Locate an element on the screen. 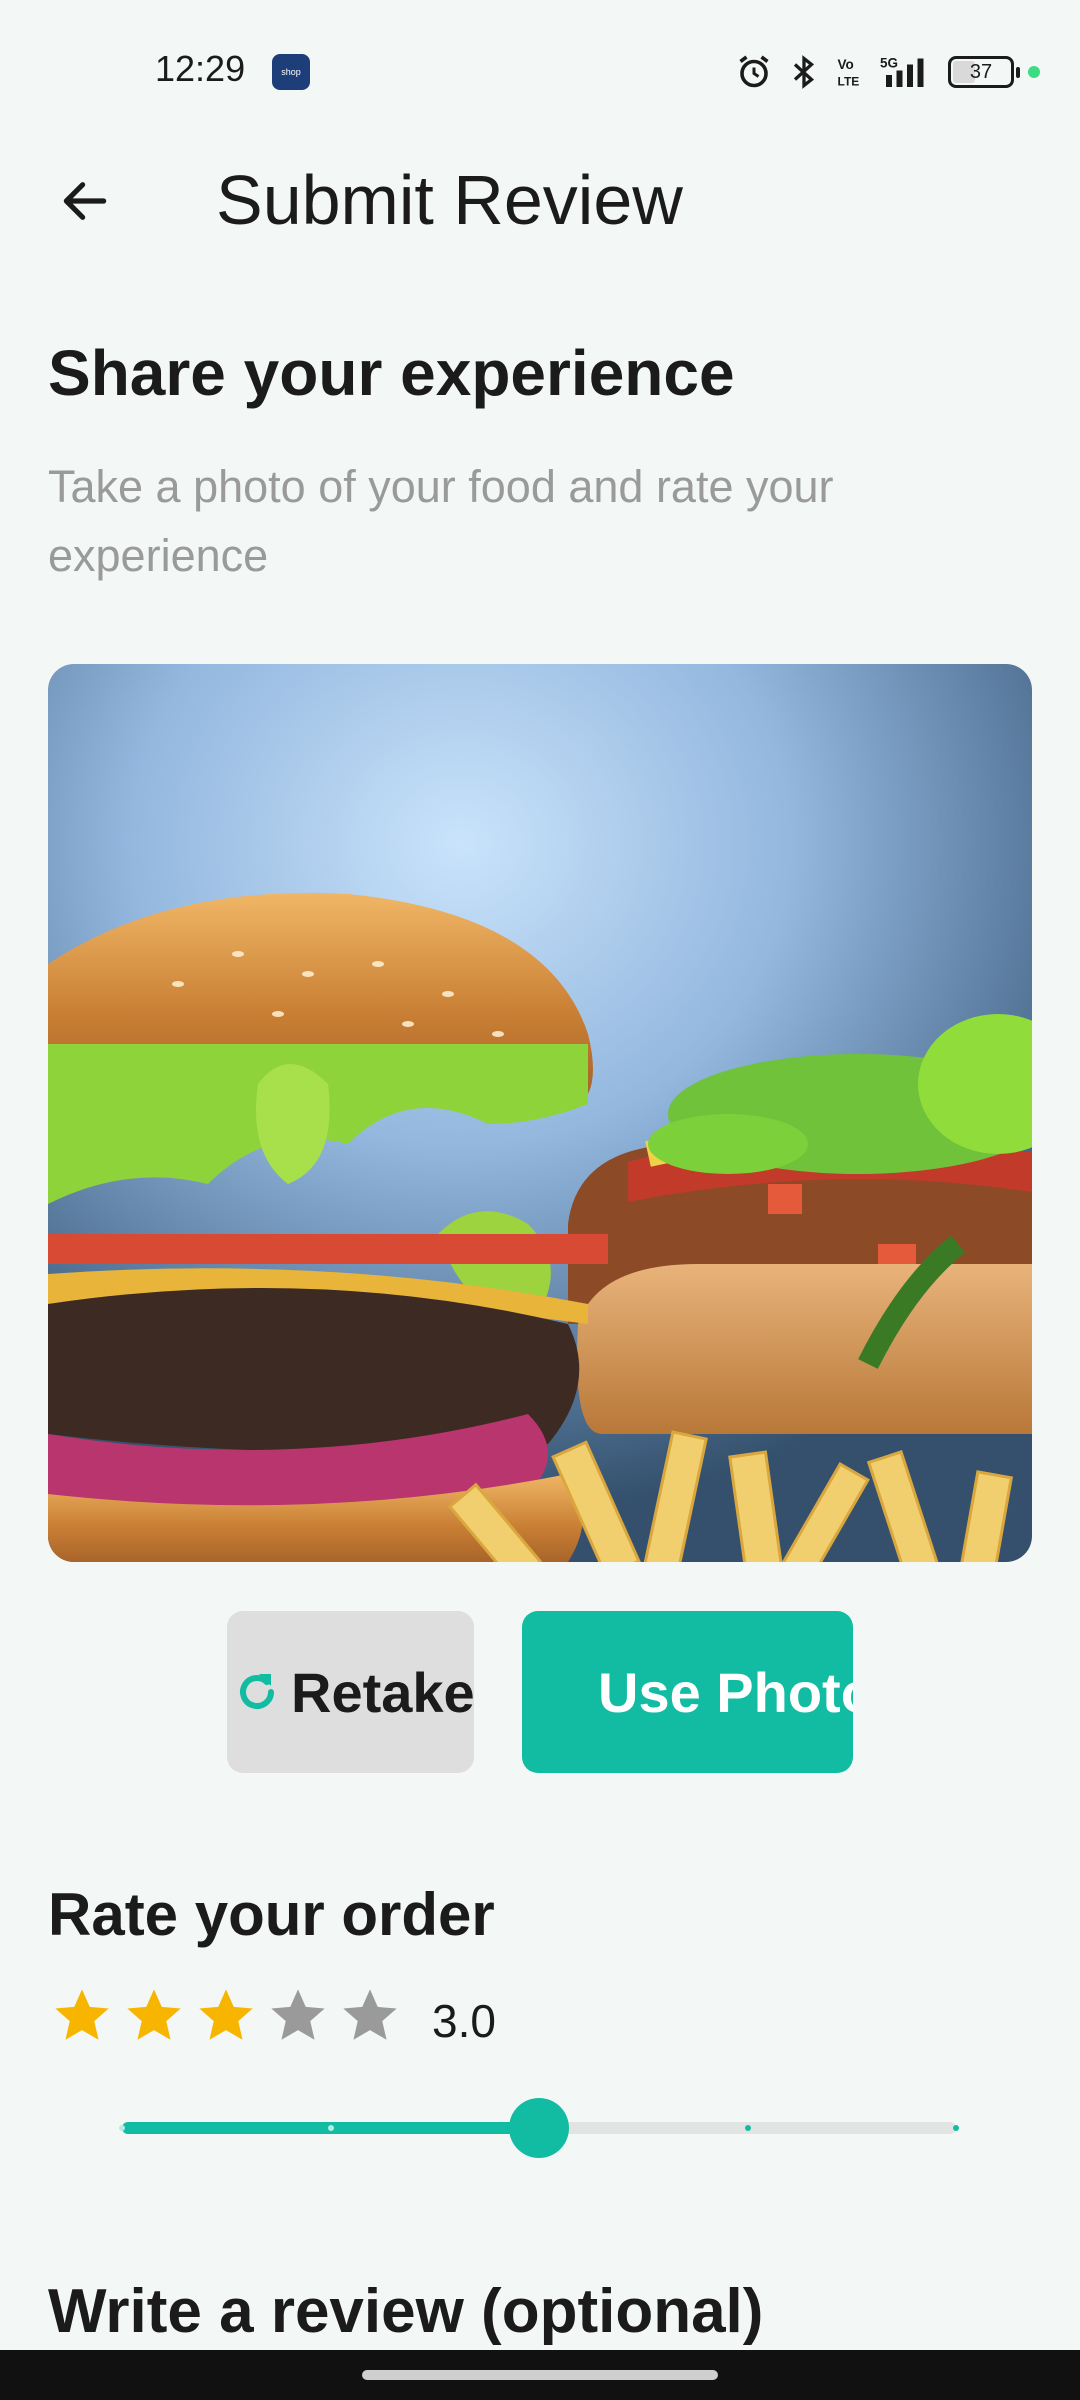 Image resolution: width=1080 pixels, height=2400 pixels. slider-thumb is located at coordinates (539, 2128).